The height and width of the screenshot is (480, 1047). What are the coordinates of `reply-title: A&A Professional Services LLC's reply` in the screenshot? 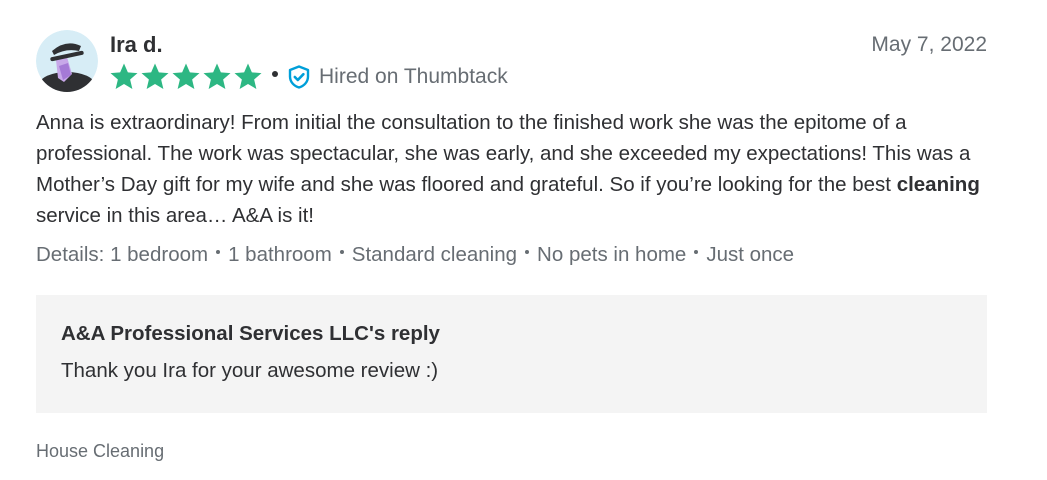 It's located at (250, 333).